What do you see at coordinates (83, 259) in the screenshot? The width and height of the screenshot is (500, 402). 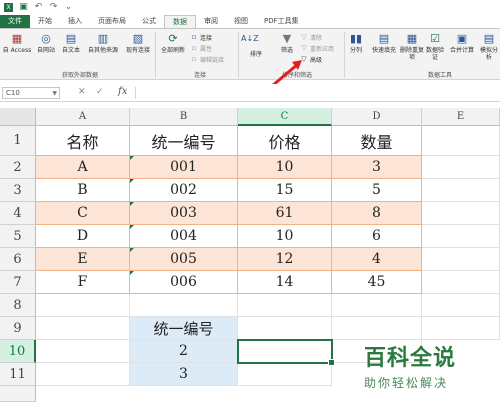 I see `table-cell: E` at bounding box center [83, 259].